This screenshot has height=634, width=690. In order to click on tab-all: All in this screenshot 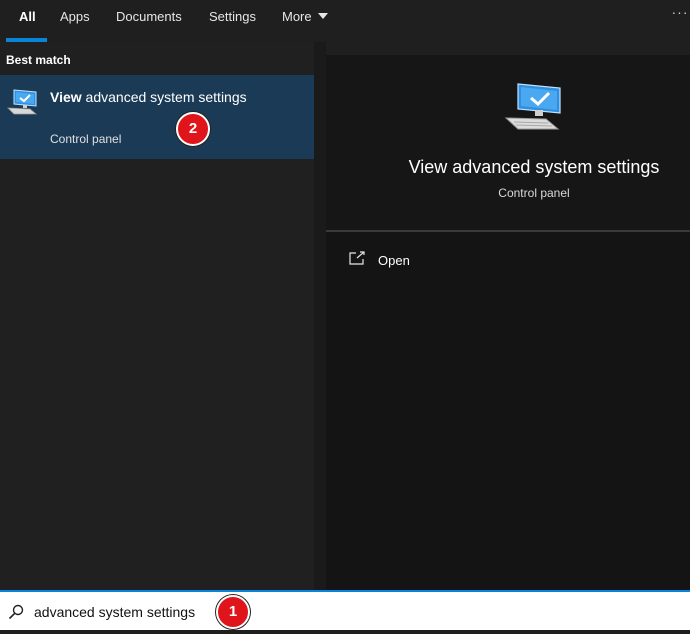, I will do `click(27, 21)`.